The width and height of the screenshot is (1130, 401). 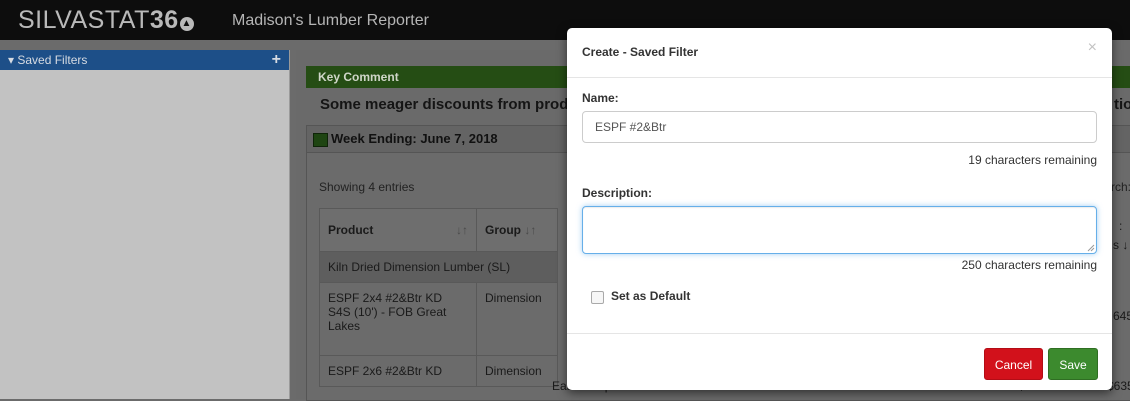 What do you see at coordinates (351, 230) in the screenshot?
I see `column-label: Product` at bounding box center [351, 230].